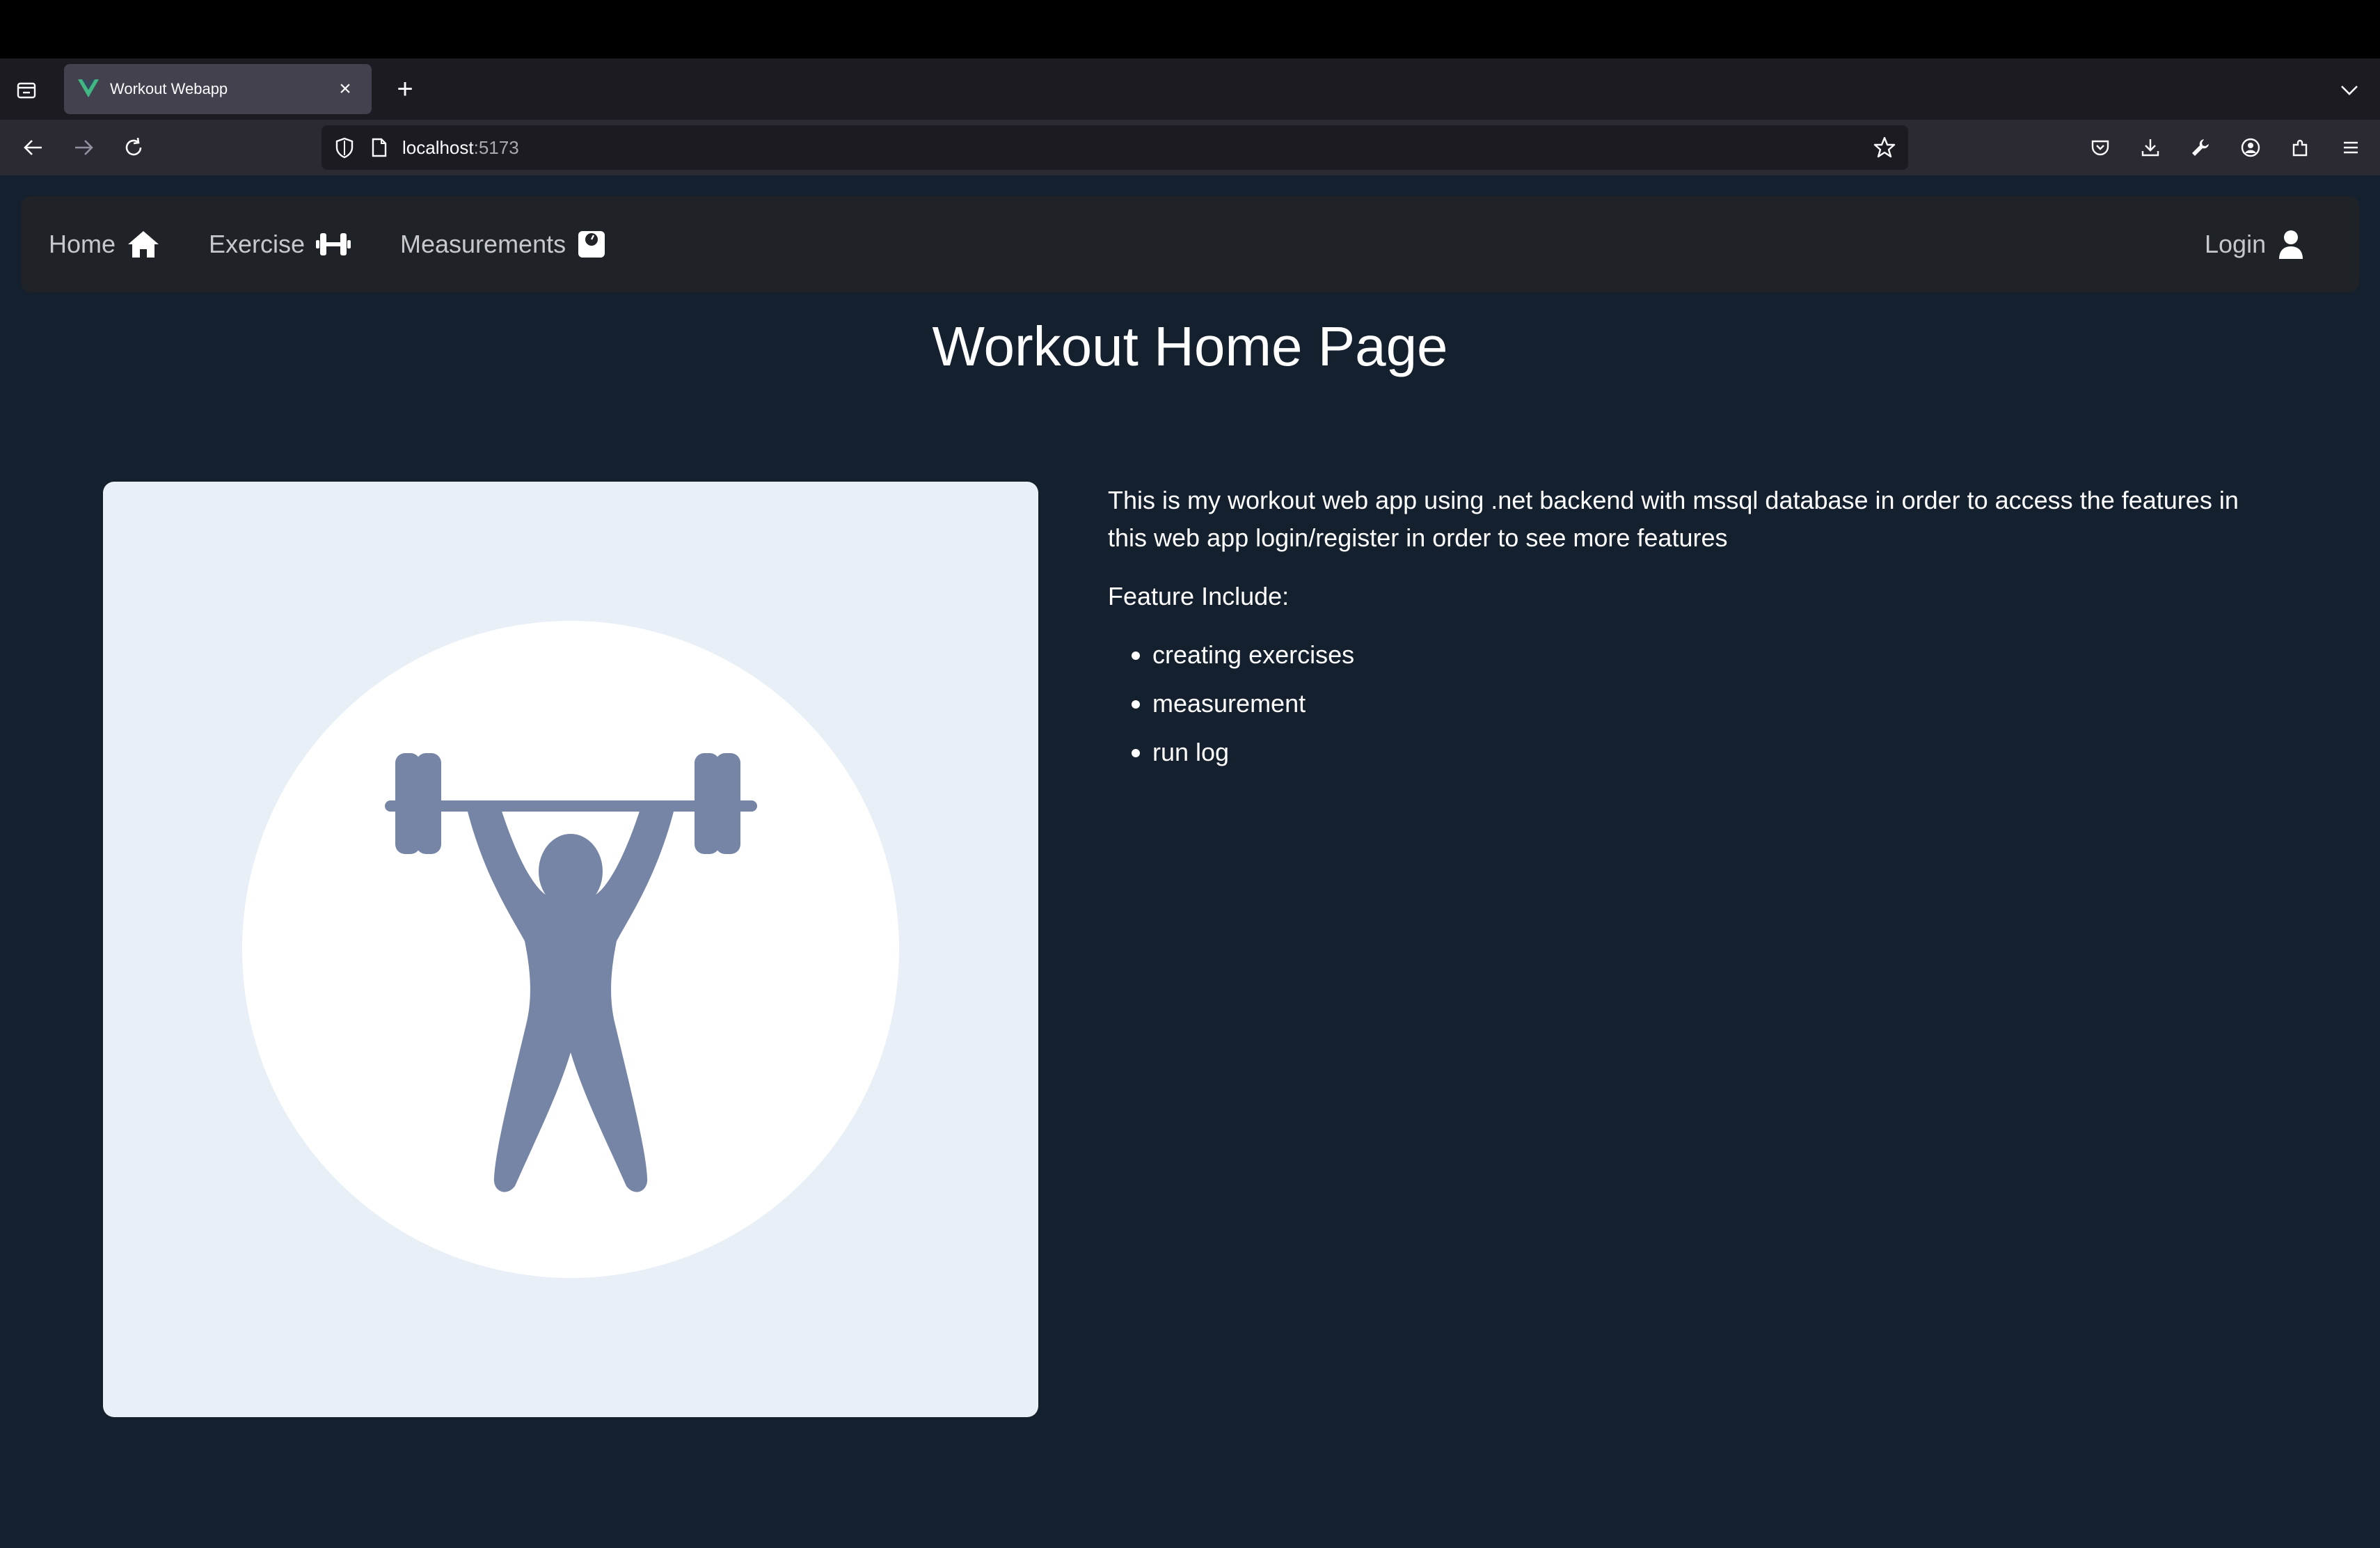  Describe the element at coordinates (2225, 147) in the screenshot. I see `toolbar-right-icons` at that location.